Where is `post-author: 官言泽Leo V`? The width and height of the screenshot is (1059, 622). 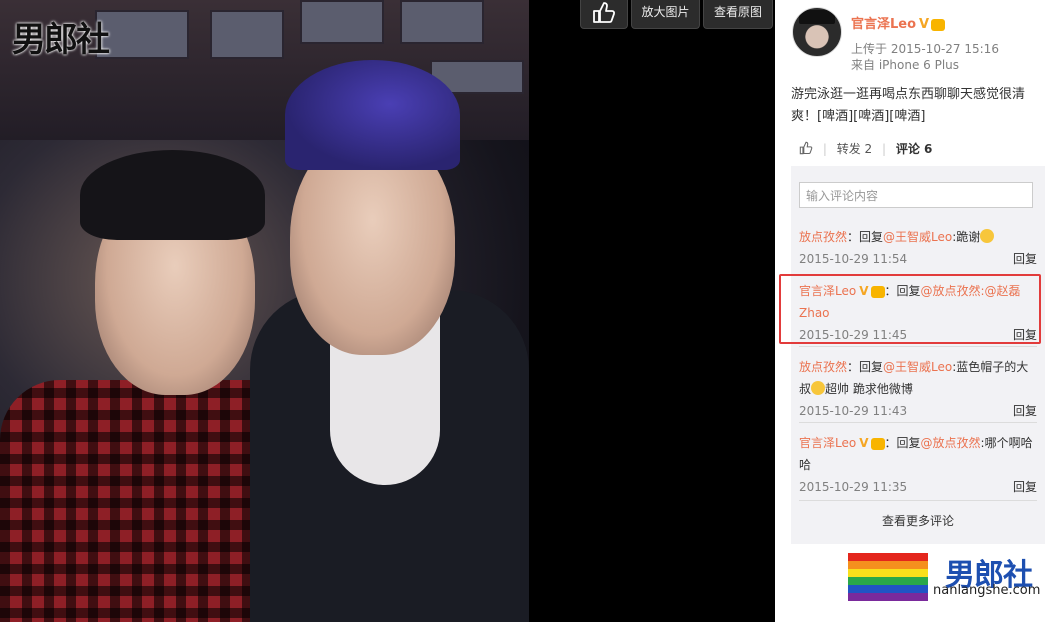
post-author: 官言泽Leo V is located at coordinates (898, 22).